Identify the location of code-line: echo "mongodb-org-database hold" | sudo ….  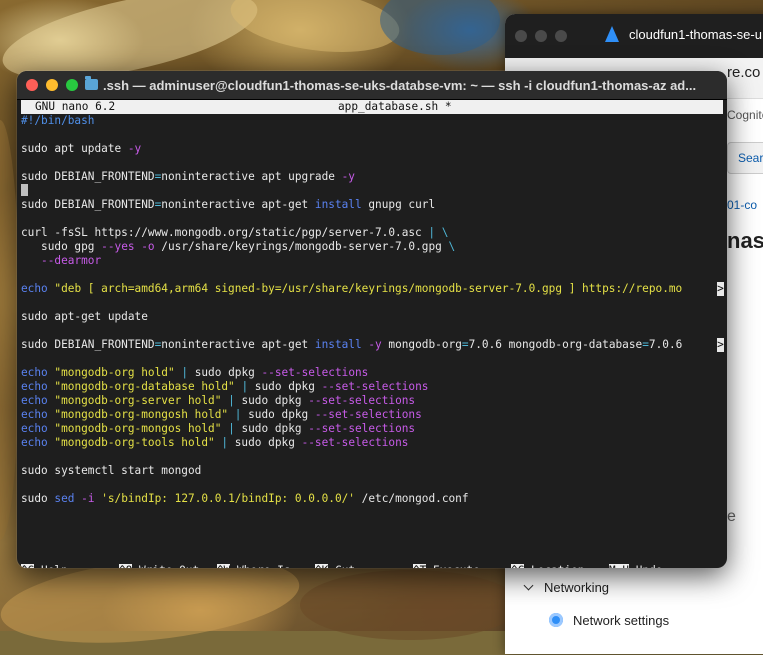
(374, 387).